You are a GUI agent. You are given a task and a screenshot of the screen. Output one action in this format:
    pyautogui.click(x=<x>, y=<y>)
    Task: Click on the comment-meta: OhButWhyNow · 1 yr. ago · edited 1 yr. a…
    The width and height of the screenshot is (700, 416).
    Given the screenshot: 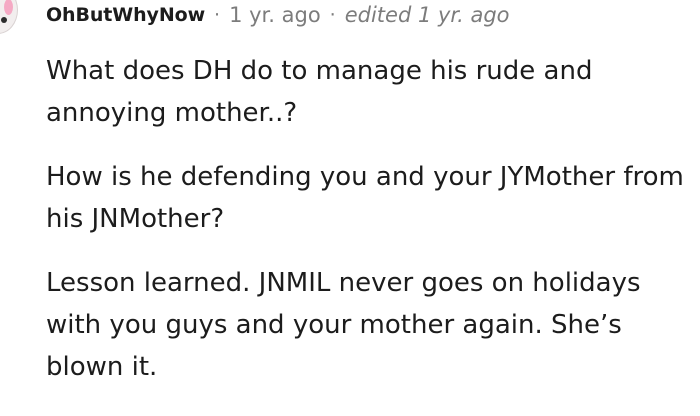 What is the action you would take?
    pyautogui.click(x=278, y=15)
    